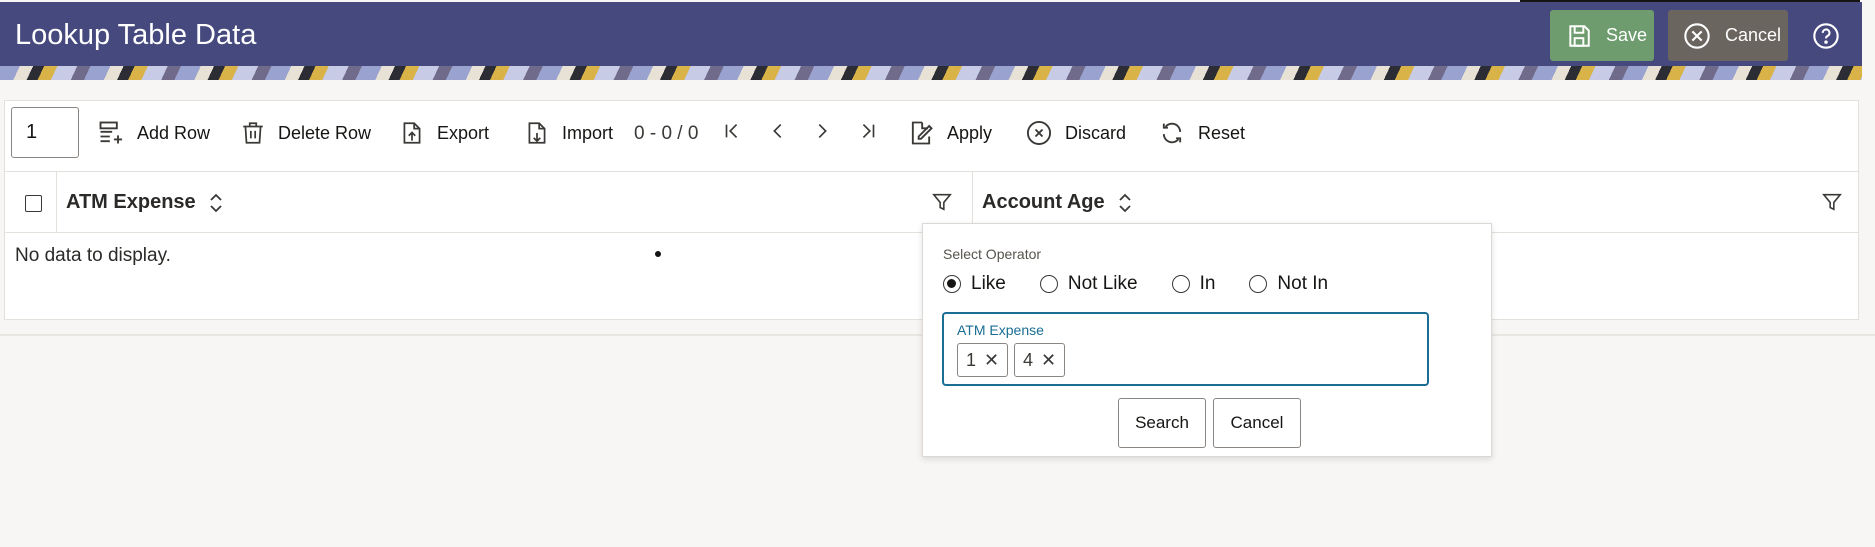 The height and width of the screenshot is (547, 1875). What do you see at coordinates (822, 131) in the screenshot?
I see `next-page-icon` at bounding box center [822, 131].